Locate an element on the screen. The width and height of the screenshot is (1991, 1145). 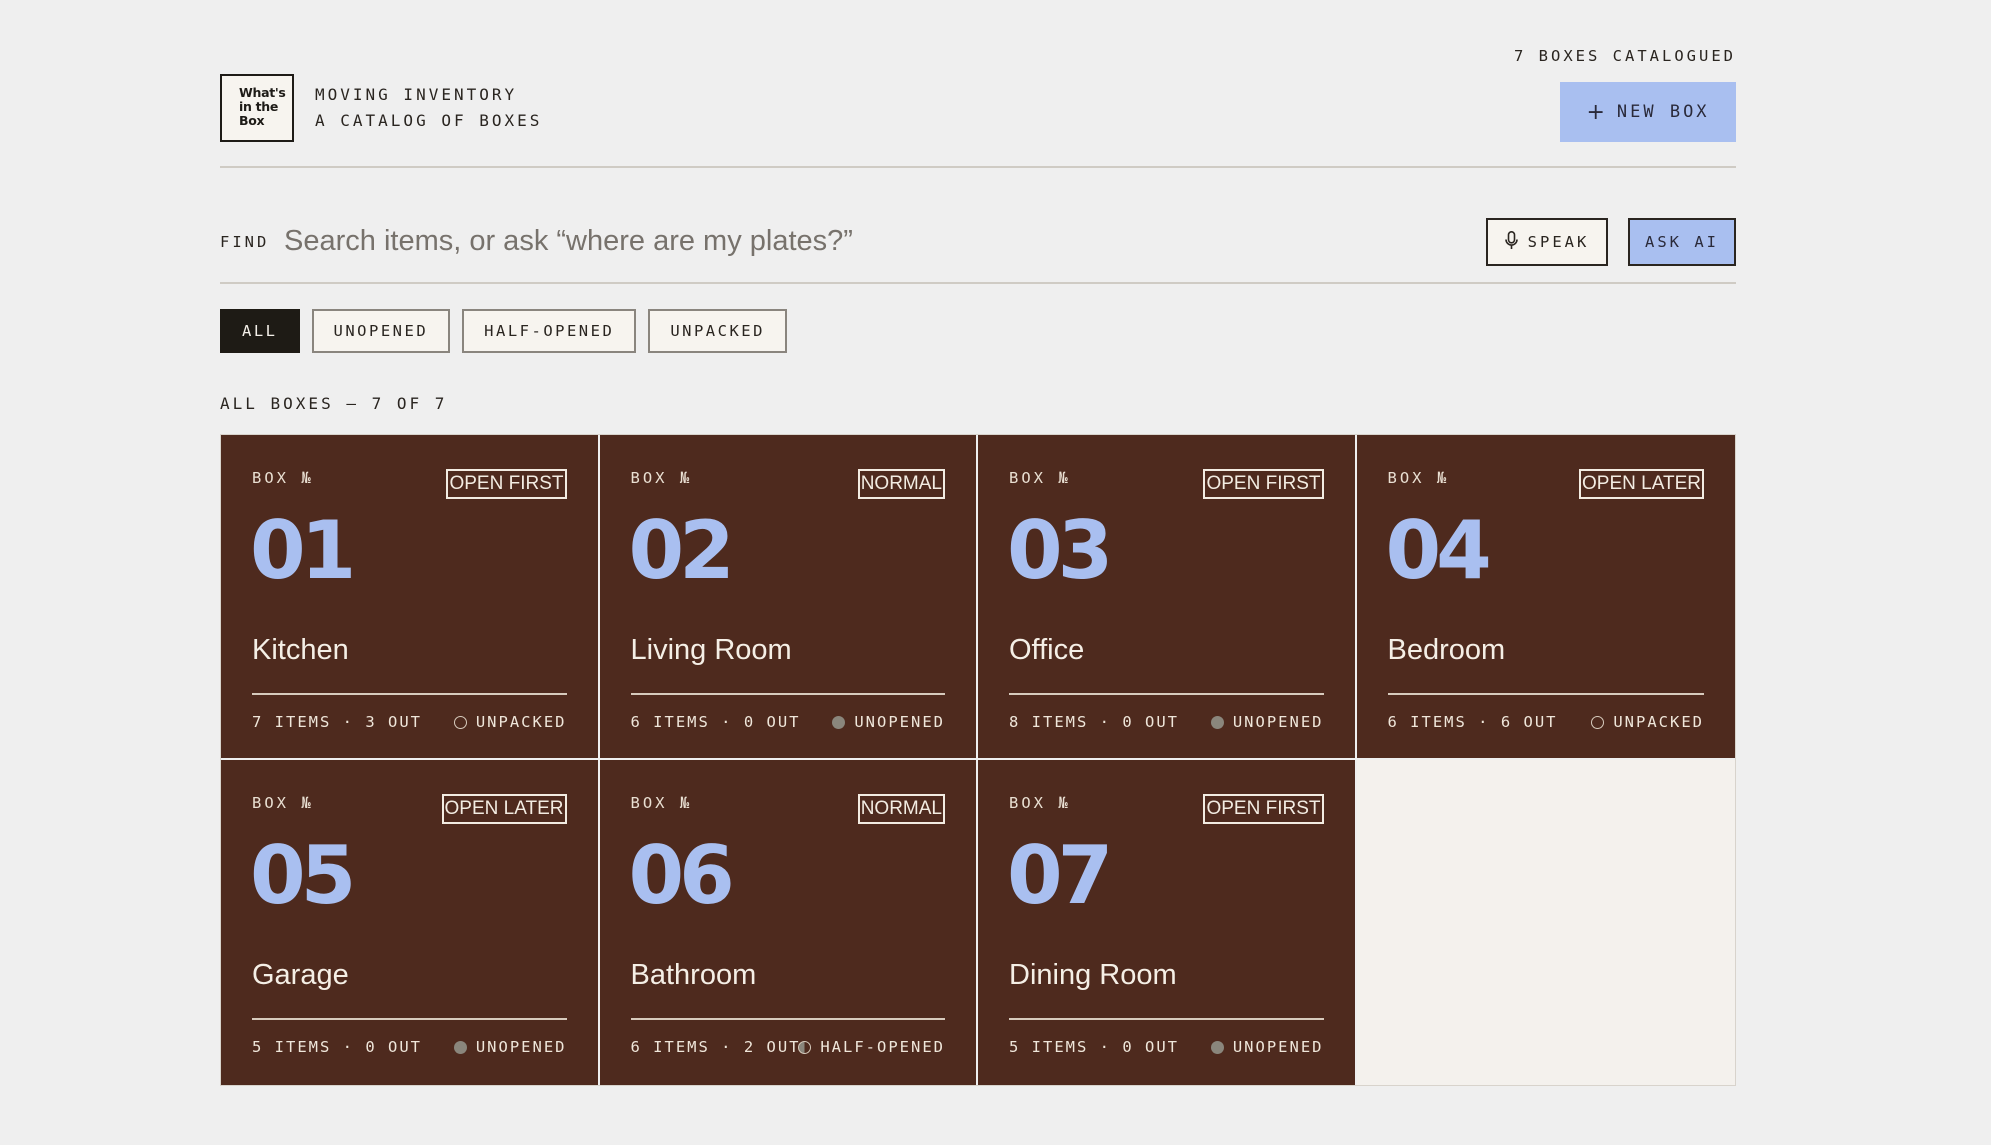
room-name: Bathroom is located at coordinates (693, 975).